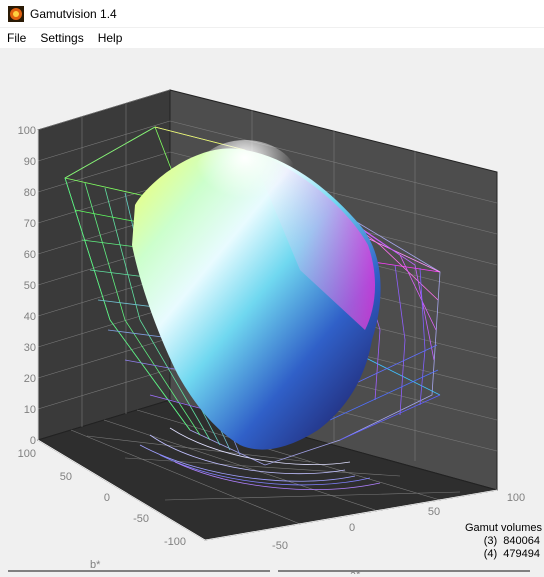  Describe the element at coordinates (30, 255) in the screenshot. I see `z-tick: 60` at that location.